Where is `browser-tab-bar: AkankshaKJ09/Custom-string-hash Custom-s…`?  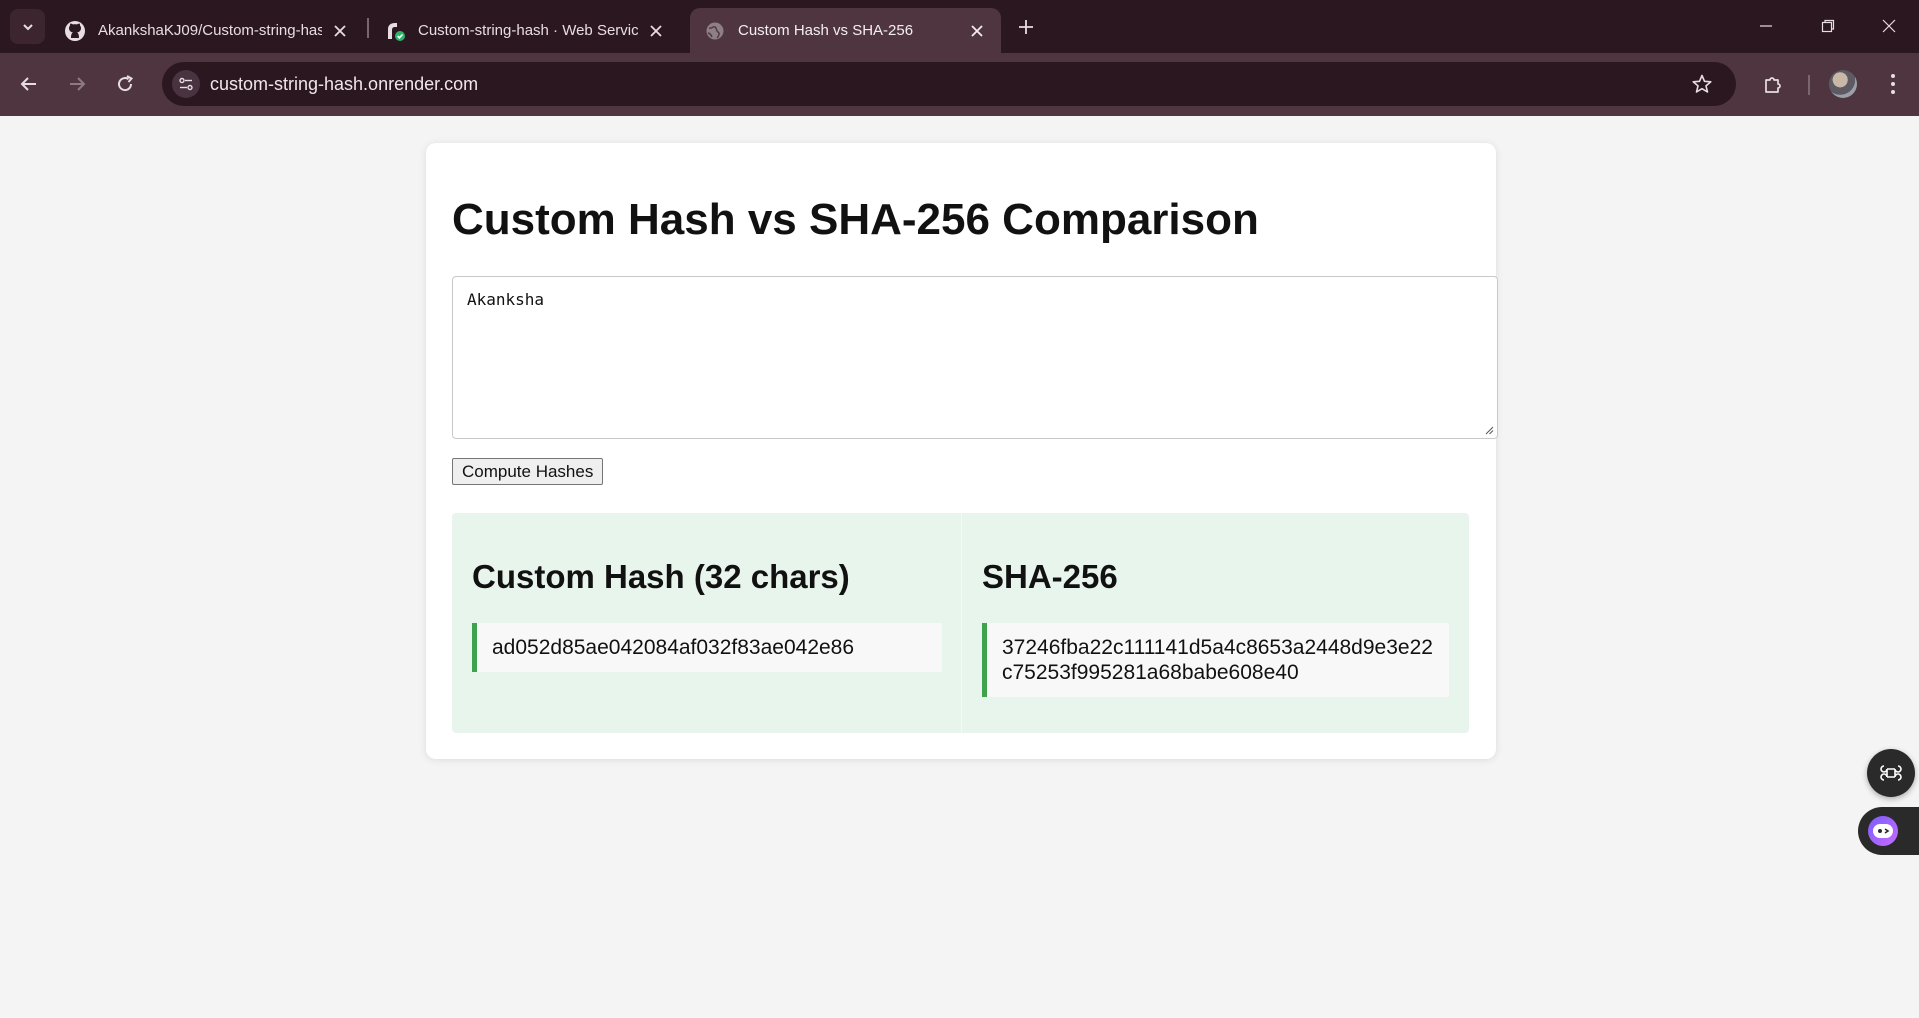
browser-tab-bar: AkankshaKJ09/Custom-string-hash Custom-s… is located at coordinates (959, 26).